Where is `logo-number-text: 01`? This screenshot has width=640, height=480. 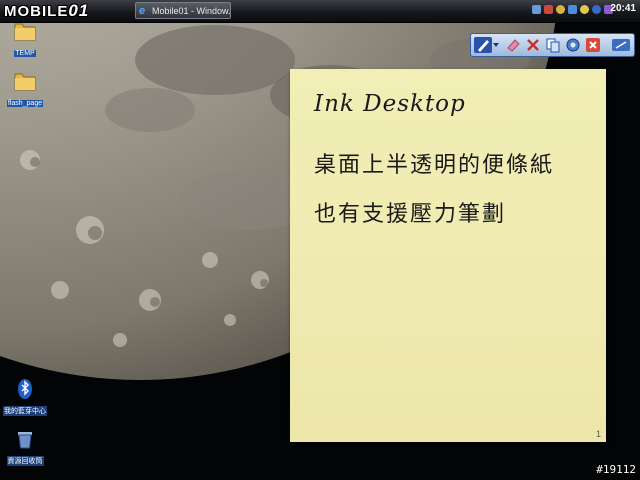 logo-number-text: 01 is located at coordinates (79, 10).